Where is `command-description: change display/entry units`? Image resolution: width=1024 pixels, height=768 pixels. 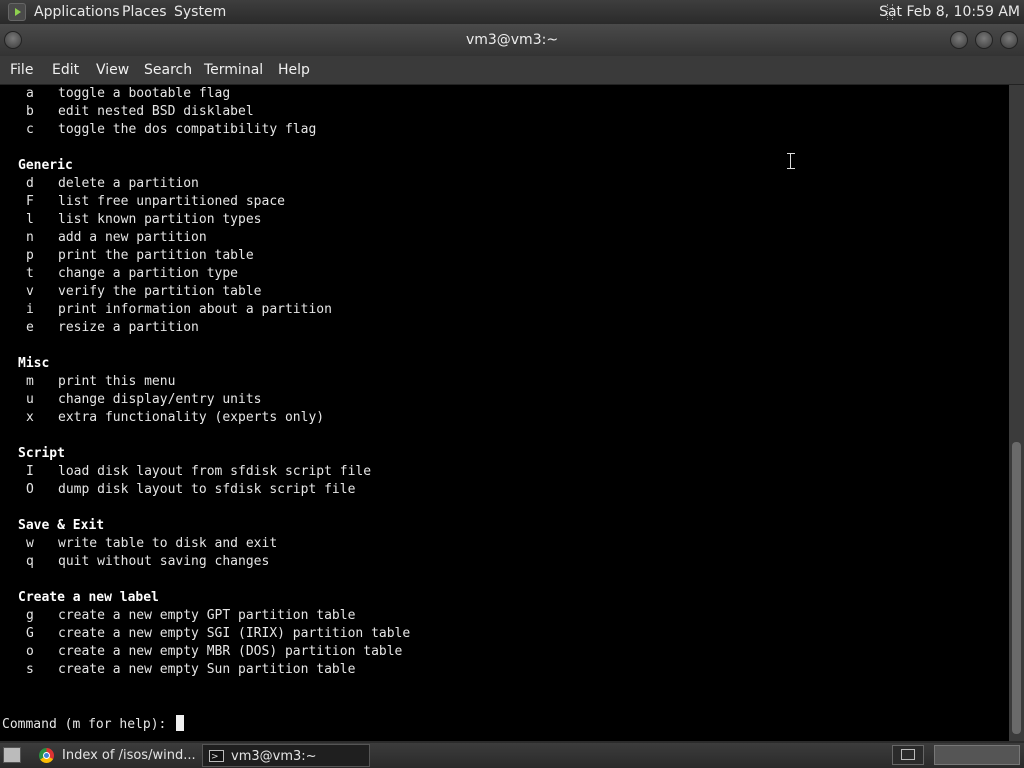 command-description: change display/entry units is located at coordinates (160, 399).